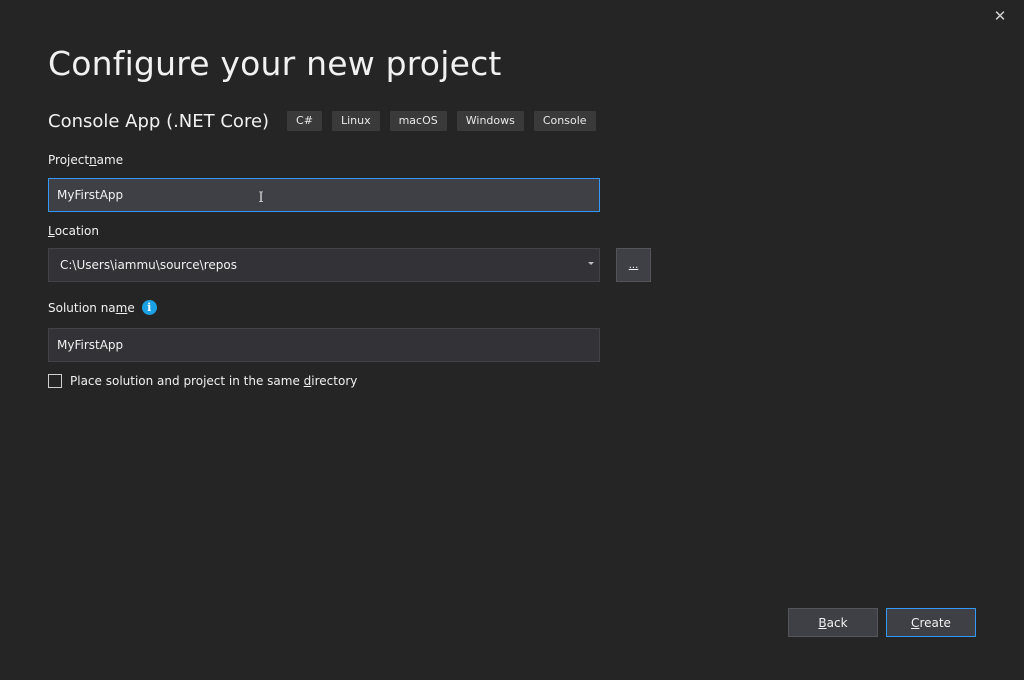 The image size is (1024, 680). I want to click on solution-name-input, so click(328, 345).